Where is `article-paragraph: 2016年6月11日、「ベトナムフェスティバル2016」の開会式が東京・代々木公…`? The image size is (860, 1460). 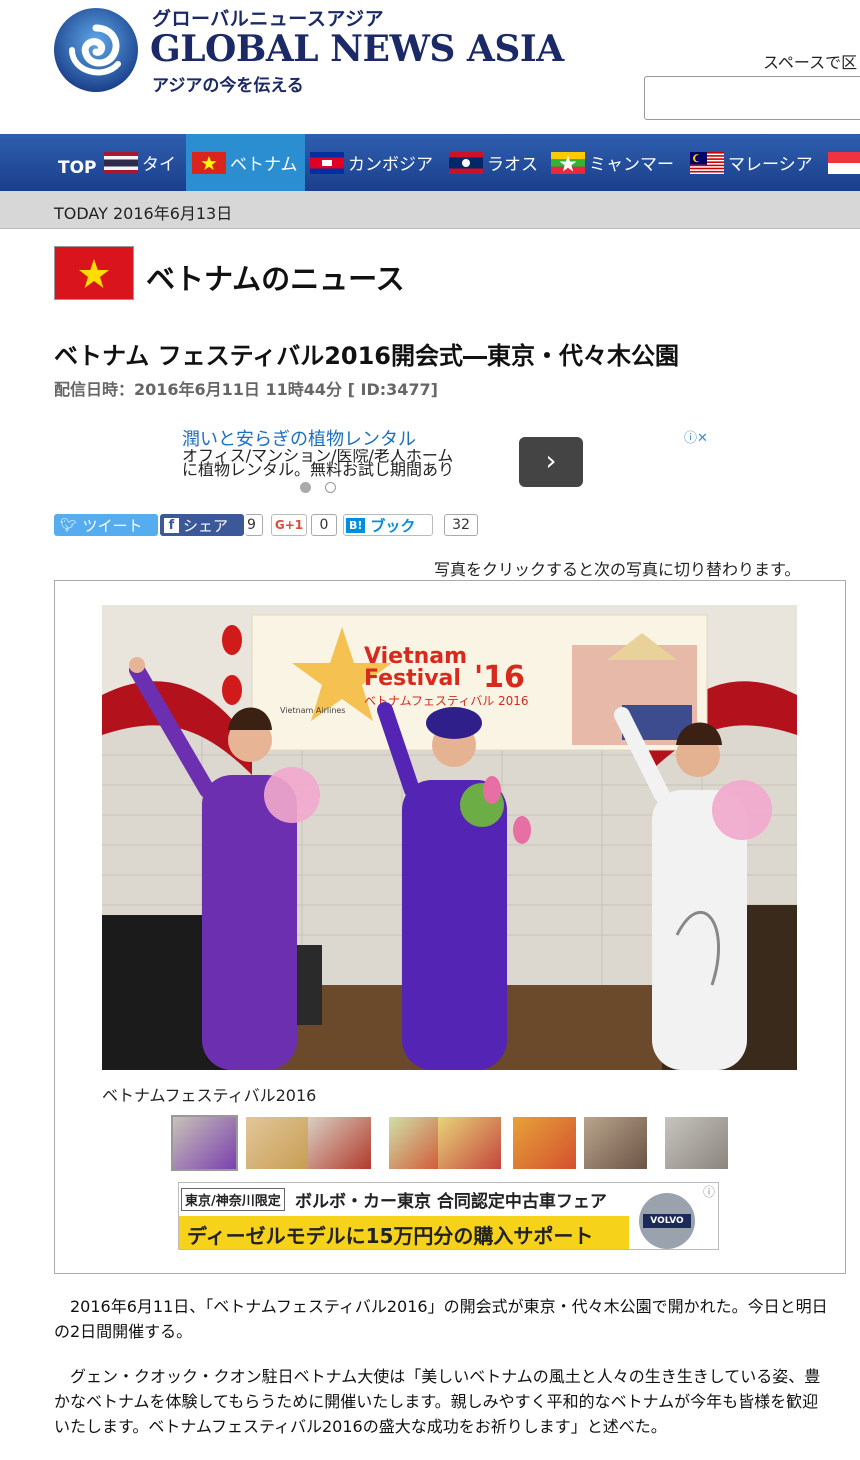 article-paragraph: 2016年6月11日、「ベトナムフェスティバル2016」の開会式が東京・代々木公… is located at coordinates (441, 1319).